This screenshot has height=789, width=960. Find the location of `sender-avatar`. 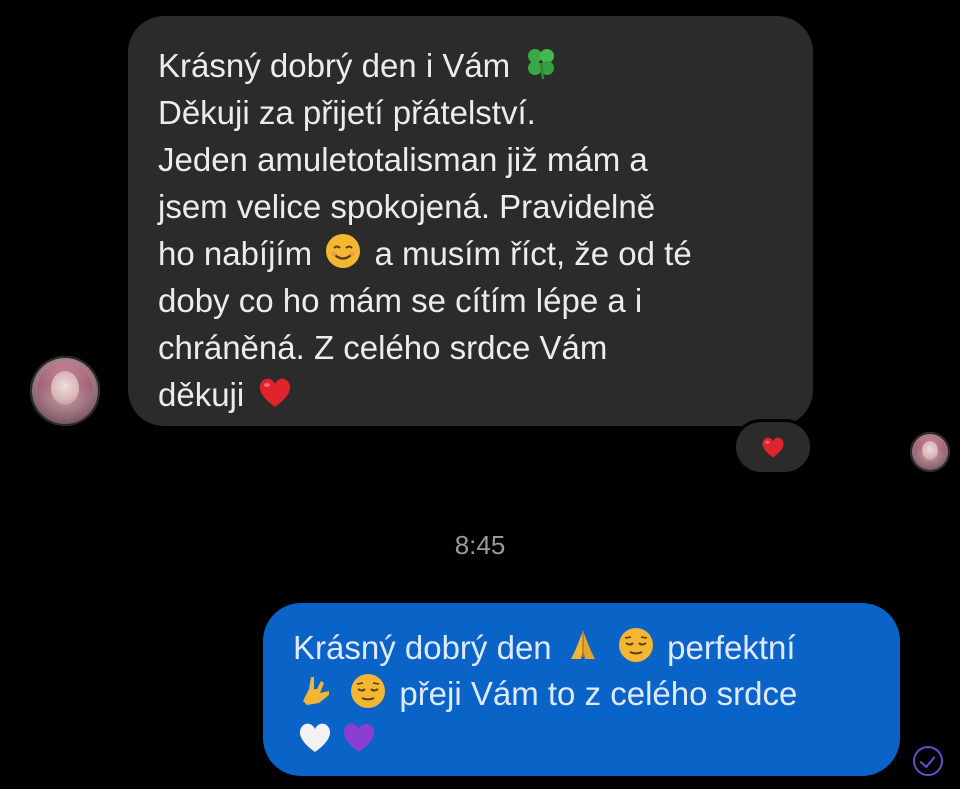

sender-avatar is located at coordinates (65, 391).